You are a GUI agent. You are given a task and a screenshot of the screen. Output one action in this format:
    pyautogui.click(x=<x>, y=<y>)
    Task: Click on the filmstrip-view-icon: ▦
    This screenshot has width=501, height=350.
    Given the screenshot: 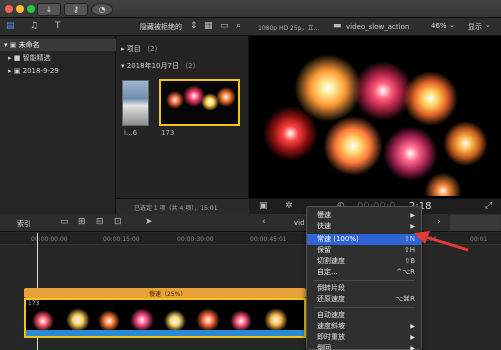 What is the action you would take?
    pyautogui.click(x=208, y=26)
    